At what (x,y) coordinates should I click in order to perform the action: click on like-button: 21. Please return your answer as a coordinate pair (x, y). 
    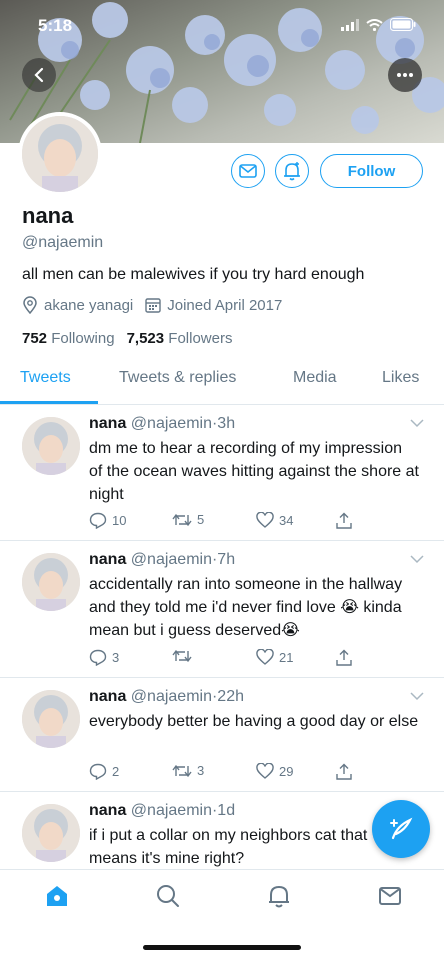
    Looking at the image, I should click on (274, 657).